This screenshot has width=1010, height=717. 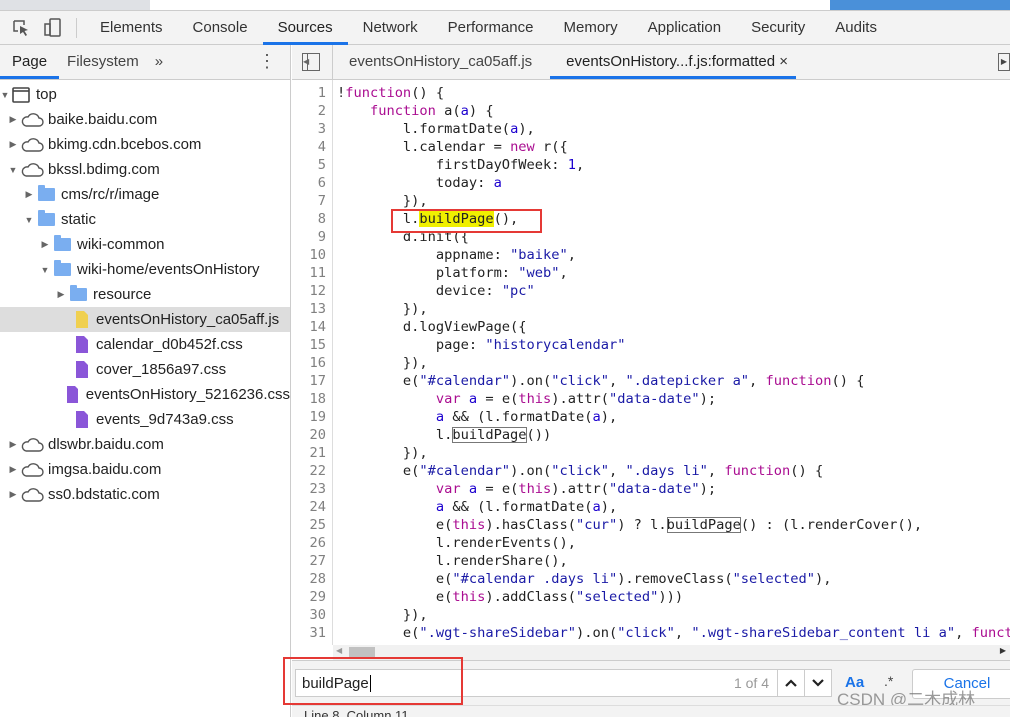 What do you see at coordinates (21, 94) in the screenshot?
I see `frame-icon` at bounding box center [21, 94].